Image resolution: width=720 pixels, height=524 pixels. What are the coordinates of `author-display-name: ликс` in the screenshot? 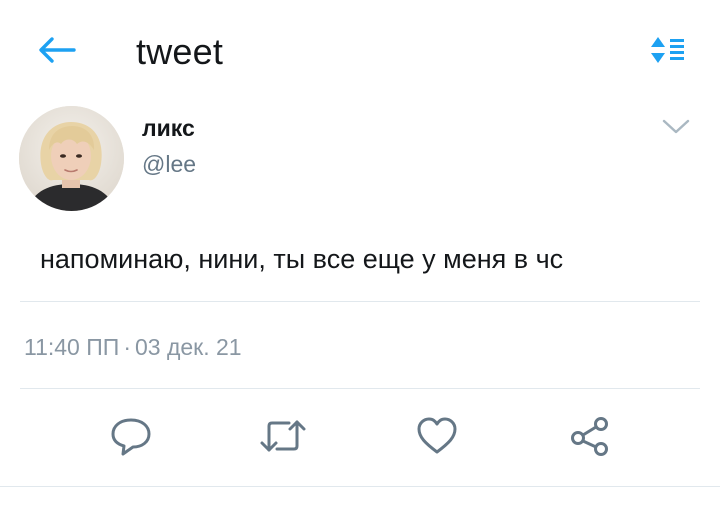 It's located at (168, 128).